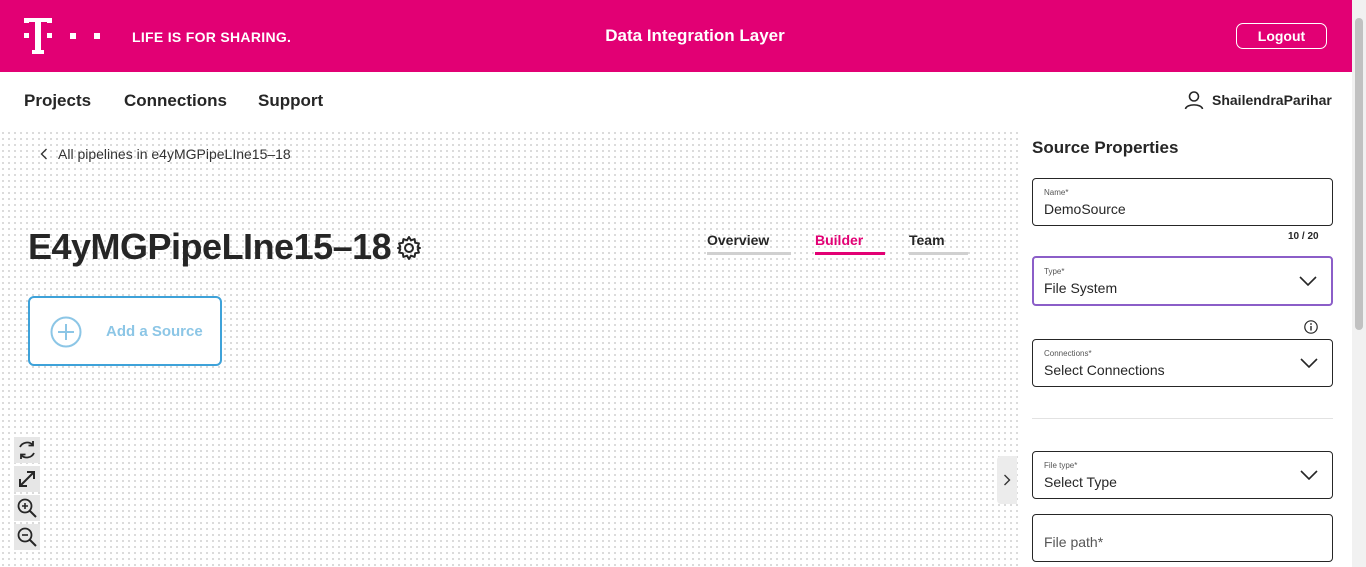 The width and height of the screenshot is (1366, 567). Describe the element at coordinates (290, 101) in the screenshot. I see `nav-item-support: Support` at that location.